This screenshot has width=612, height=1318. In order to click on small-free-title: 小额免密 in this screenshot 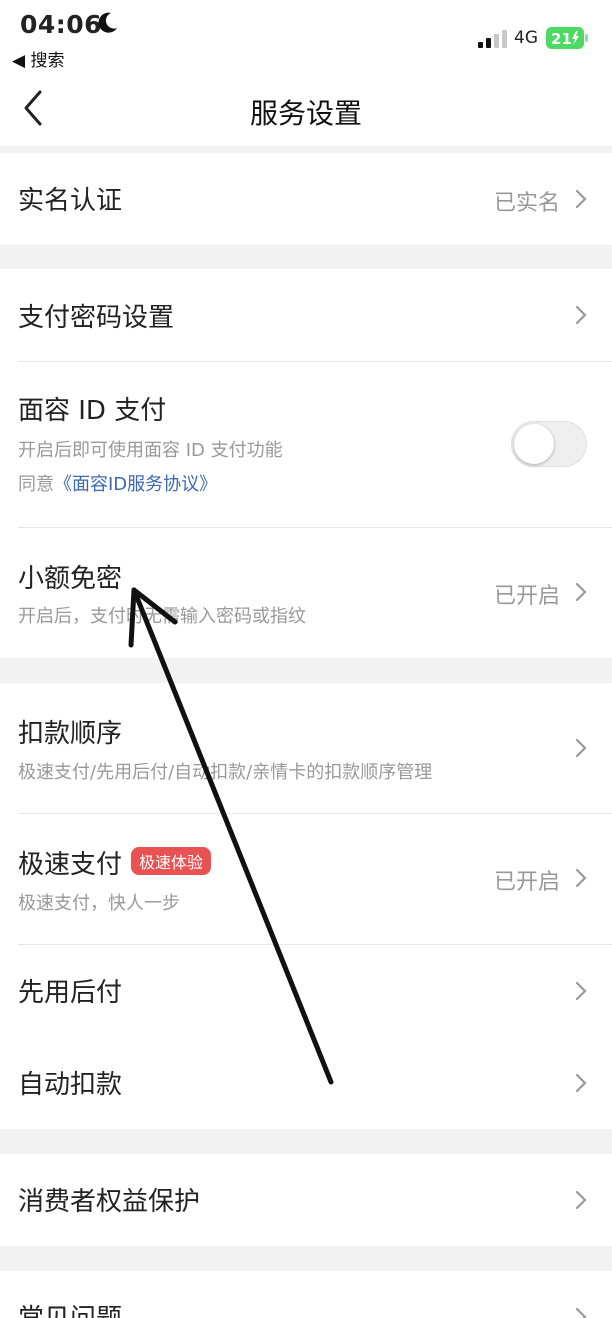, I will do `click(70, 579)`.